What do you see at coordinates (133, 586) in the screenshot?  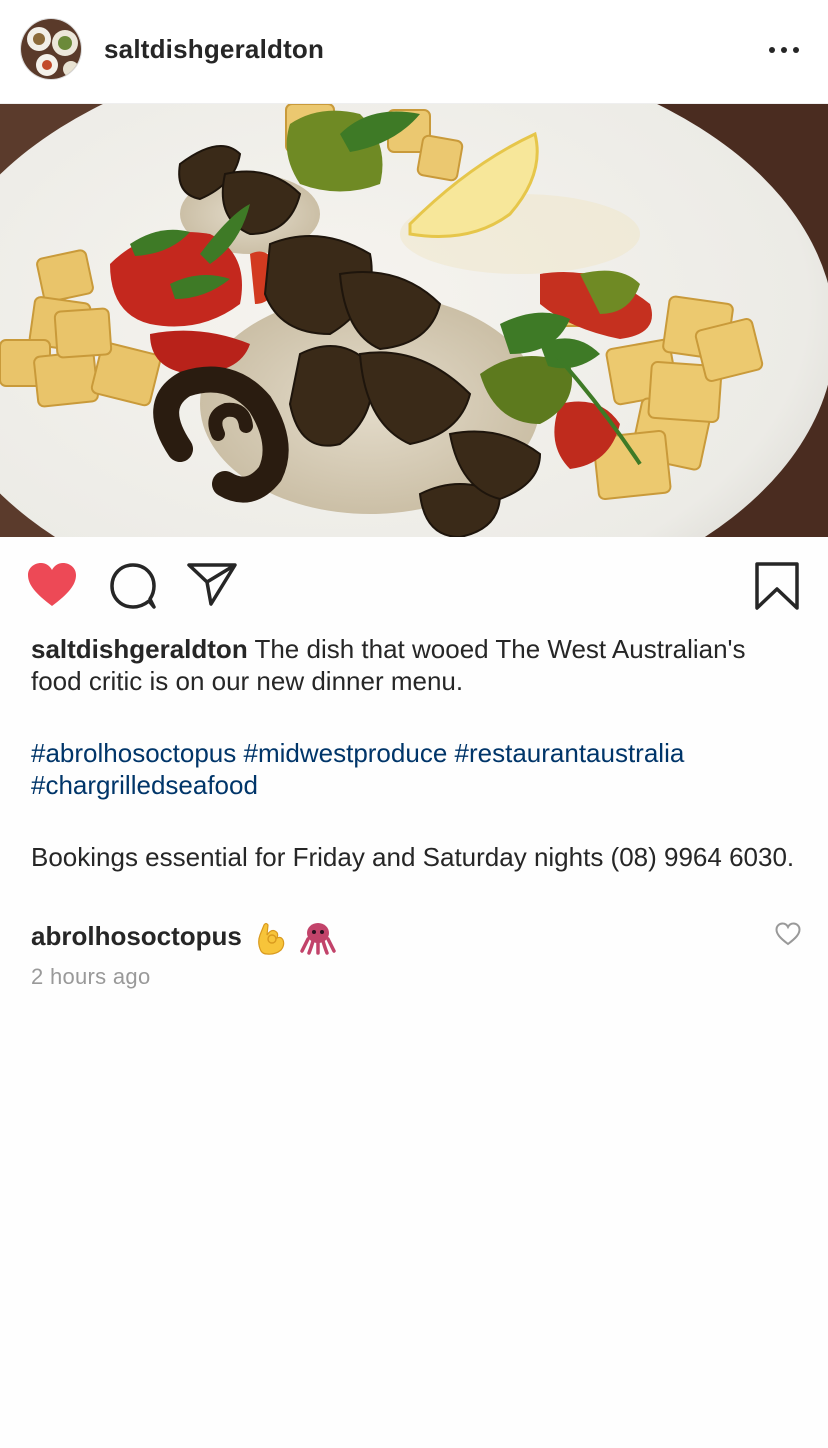 I see `comment-bubble-icon` at bounding box center [133, 586].